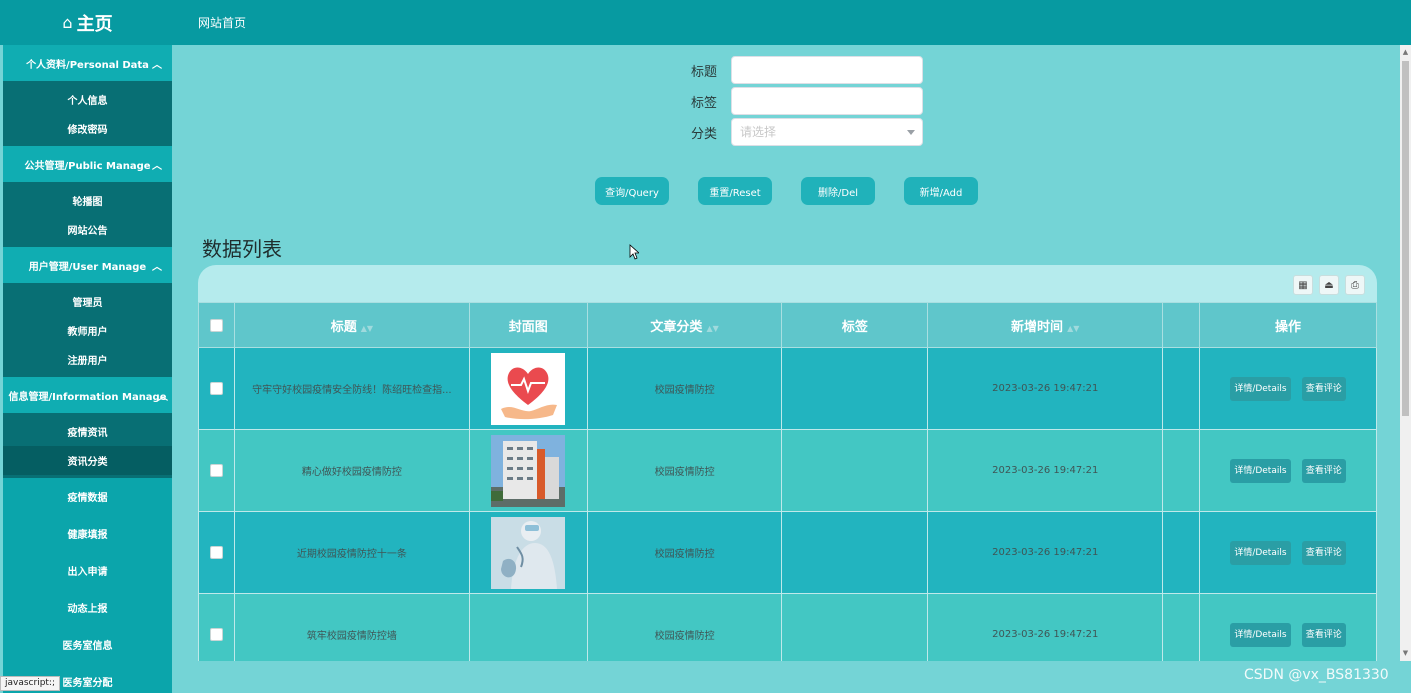 This screenshot has height=693, width=1411. What do you see at coordinates (87, 431) in the screenshot?
I see `sidebar-item-epidemic-news: 疫情资讯` at bounding box center [87, 431].